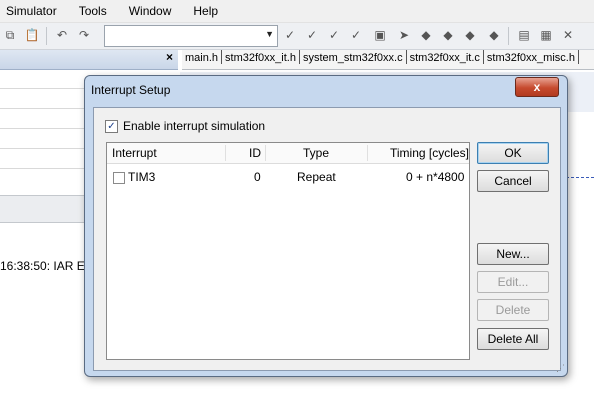  What do you see at coordinates (429, 153) in the screenshot?
I see `column-header-timing: Timing [cycles]` at bounding box center [429, 153].